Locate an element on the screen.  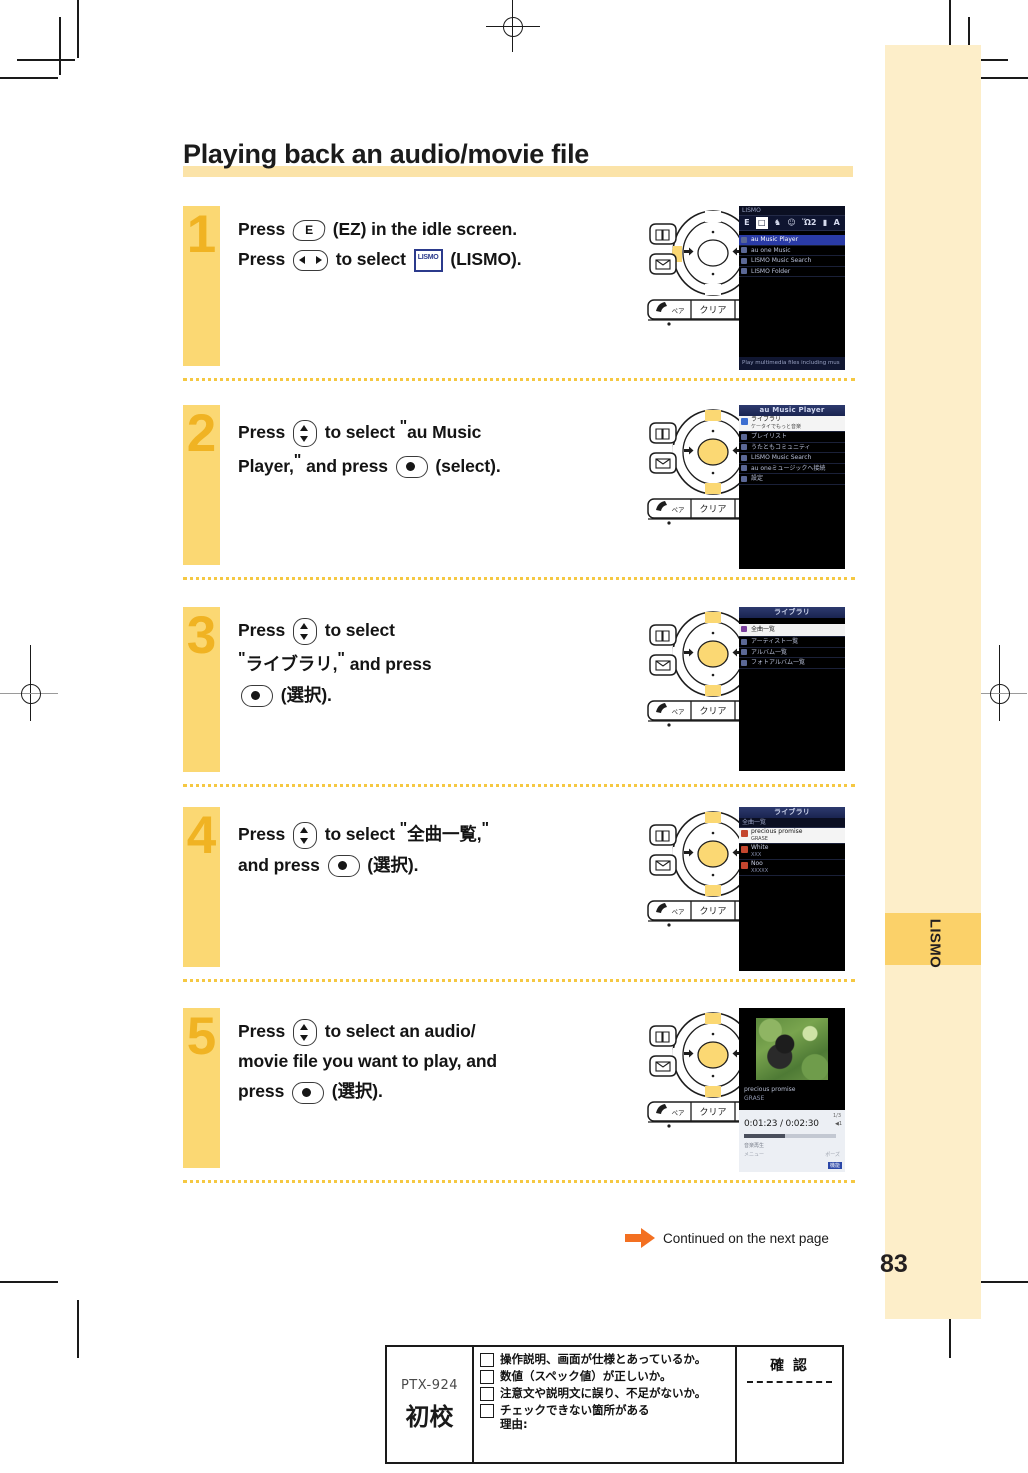
menu-row: アルバム一覧 is located at coordinates (792, 653).